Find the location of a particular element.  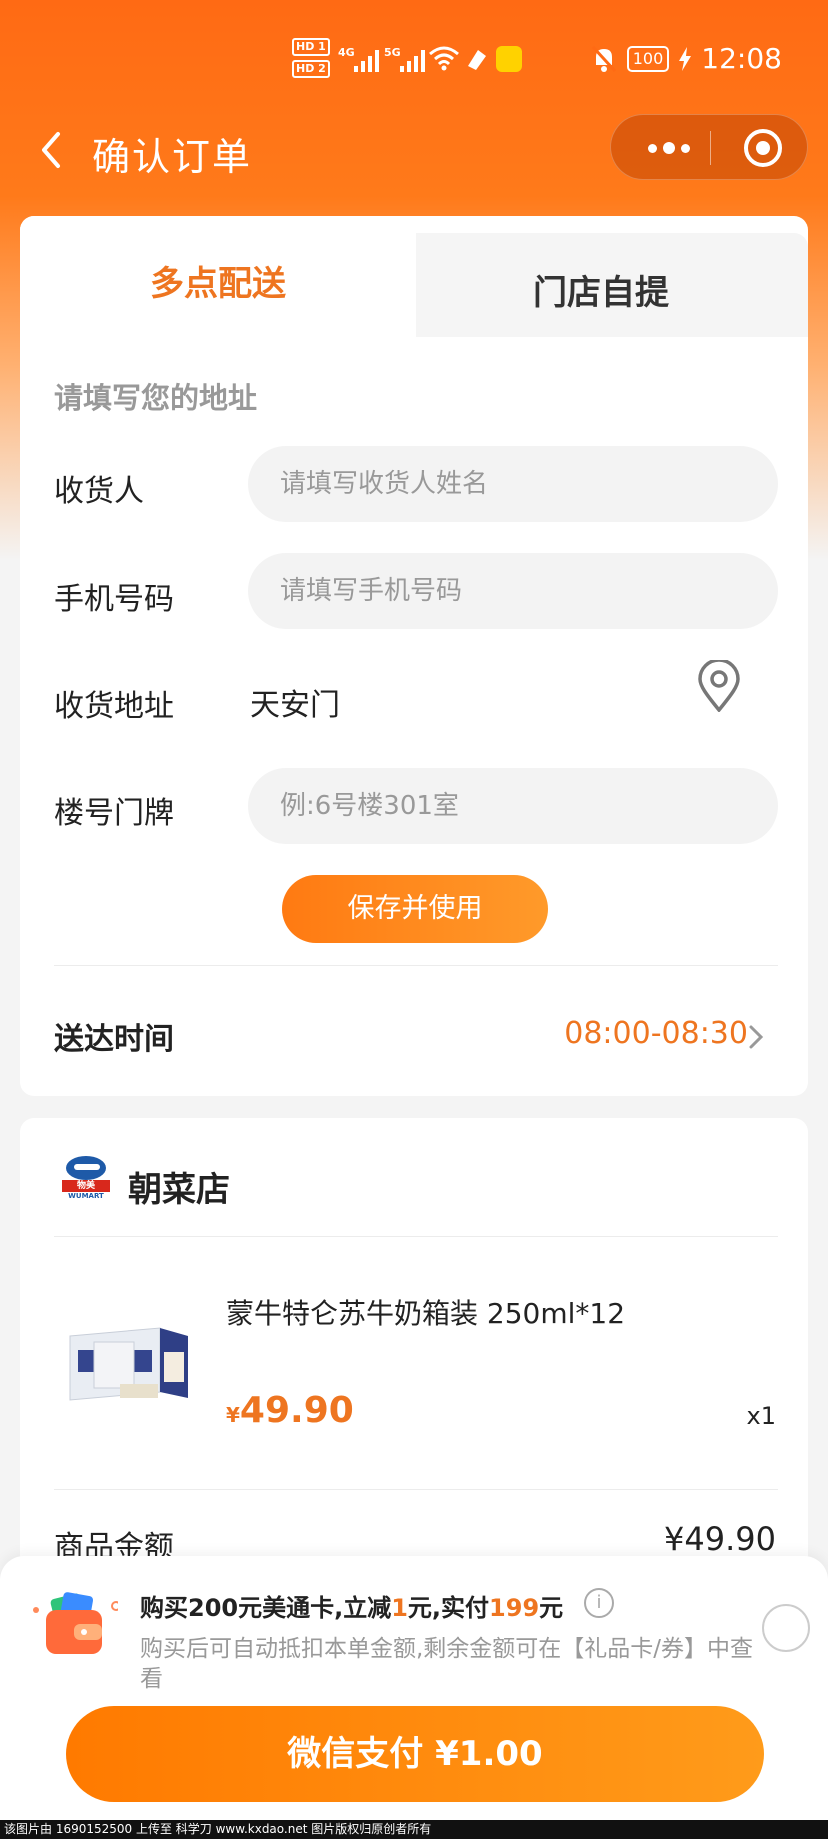

tab-store-pickup: 门店自提 is located at coordinates (601, 285).